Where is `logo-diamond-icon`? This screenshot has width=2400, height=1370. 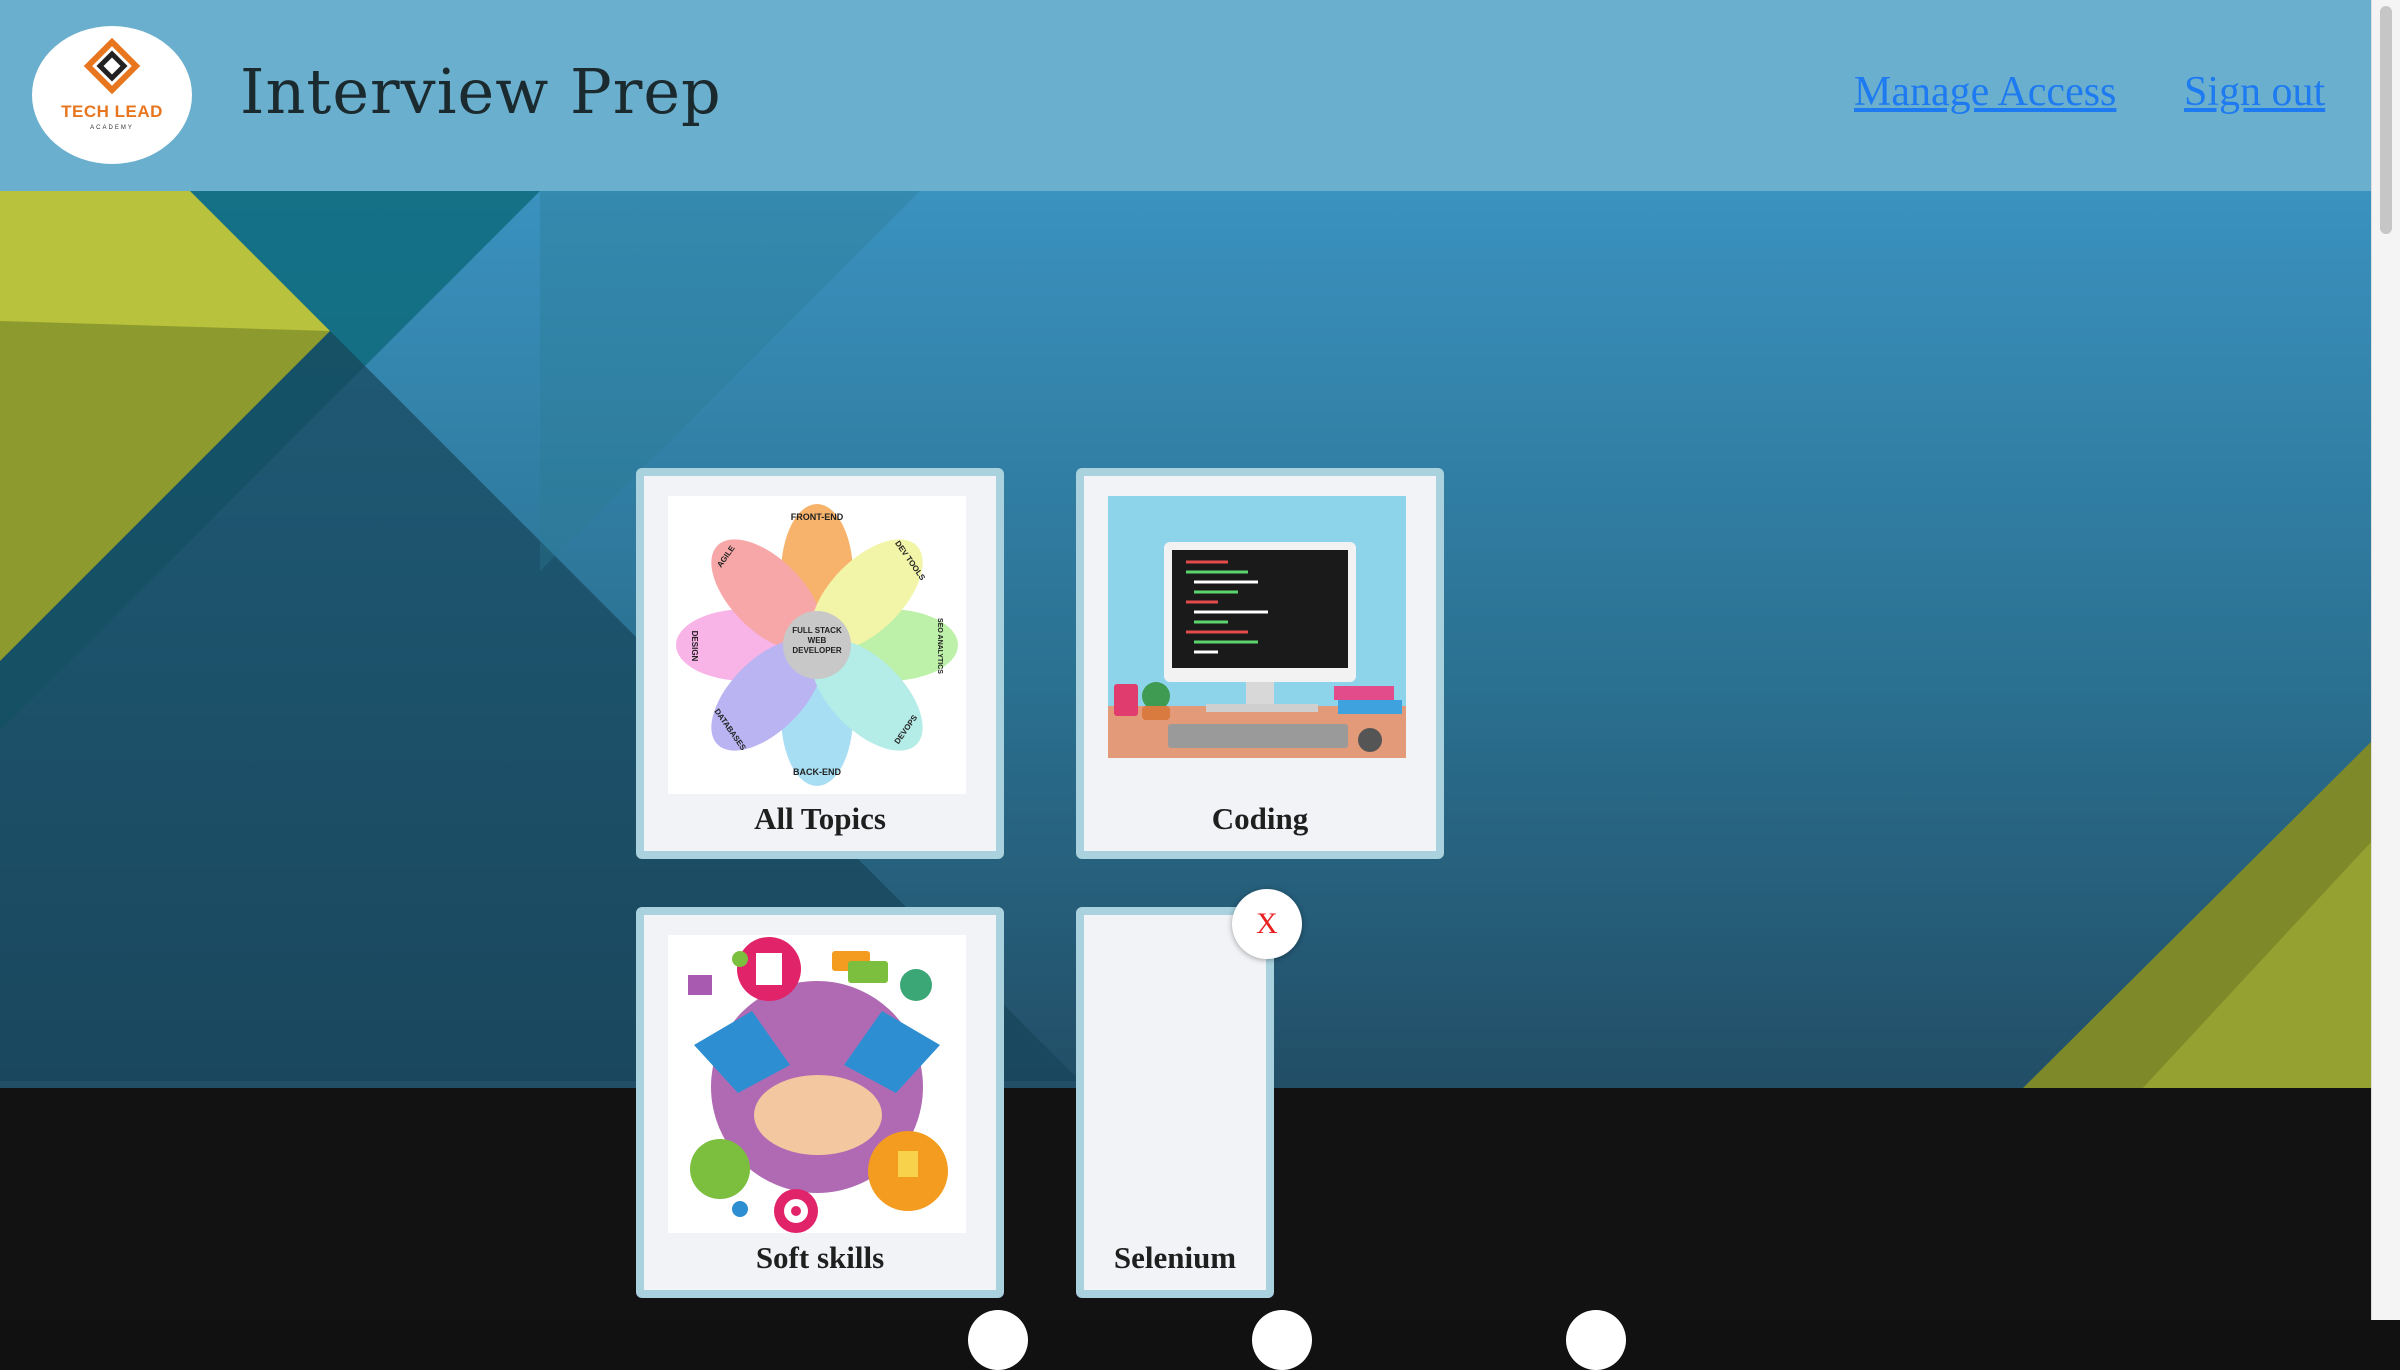 logo-diamond-icon is located at coordinates (112, 66).